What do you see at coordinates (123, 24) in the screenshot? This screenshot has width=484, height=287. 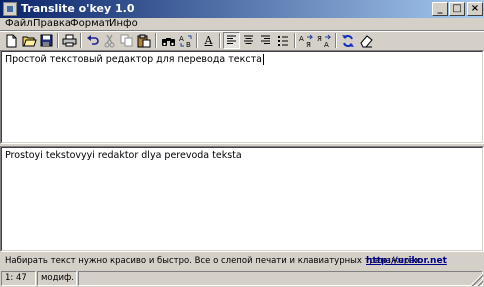 I see `menu-info: Инфо` at bounding box center [123, 24].